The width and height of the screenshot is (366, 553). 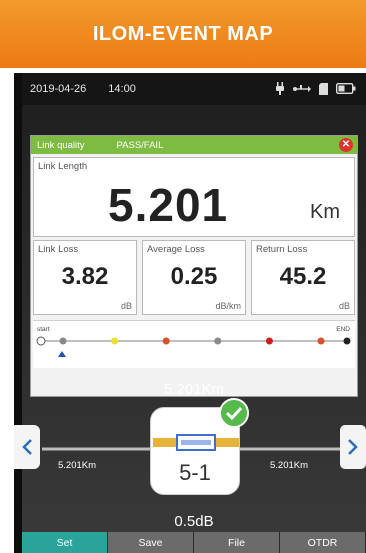 What do you see at coordinates (228, 306) in the screenshot?
I see `average-loss-unit: dB/km` at bounding box center [228, 306].